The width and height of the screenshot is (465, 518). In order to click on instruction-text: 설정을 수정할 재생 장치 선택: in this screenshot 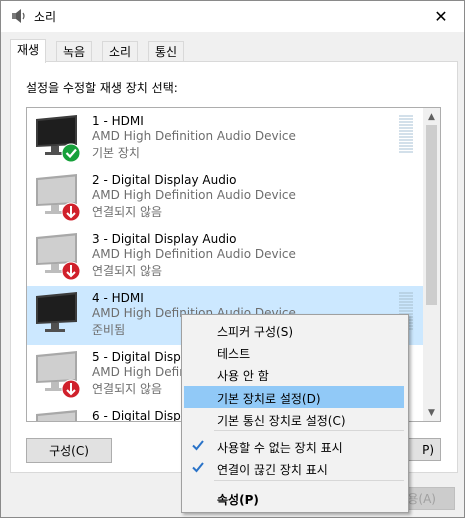, I will do `click(102, 88)`.